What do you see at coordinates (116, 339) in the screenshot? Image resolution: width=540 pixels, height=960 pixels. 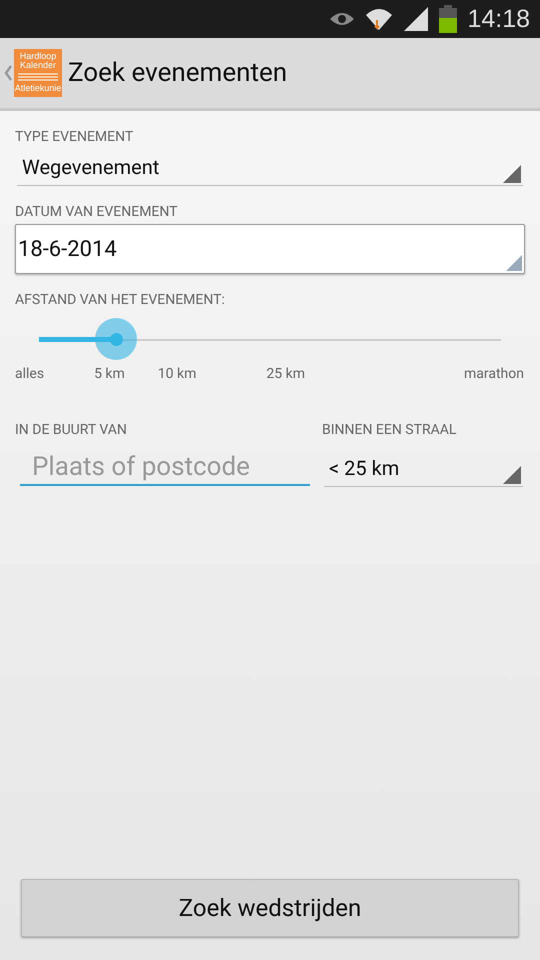 I see `slider-thumb` at bounding box center [116, 339].